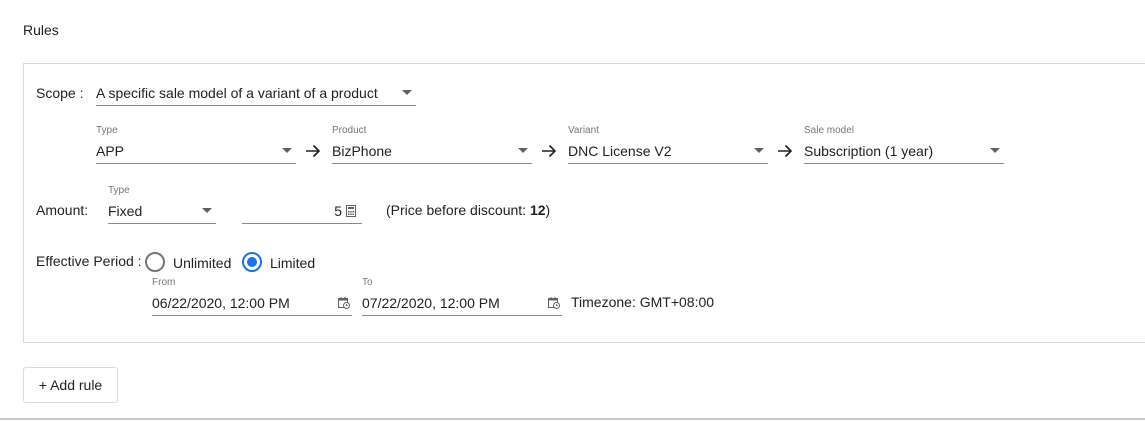  Describe the element at coordinates (431, 303) in the screenshot. I see `to-date-value: 07/22/2020, 12:00 PM` at that location.